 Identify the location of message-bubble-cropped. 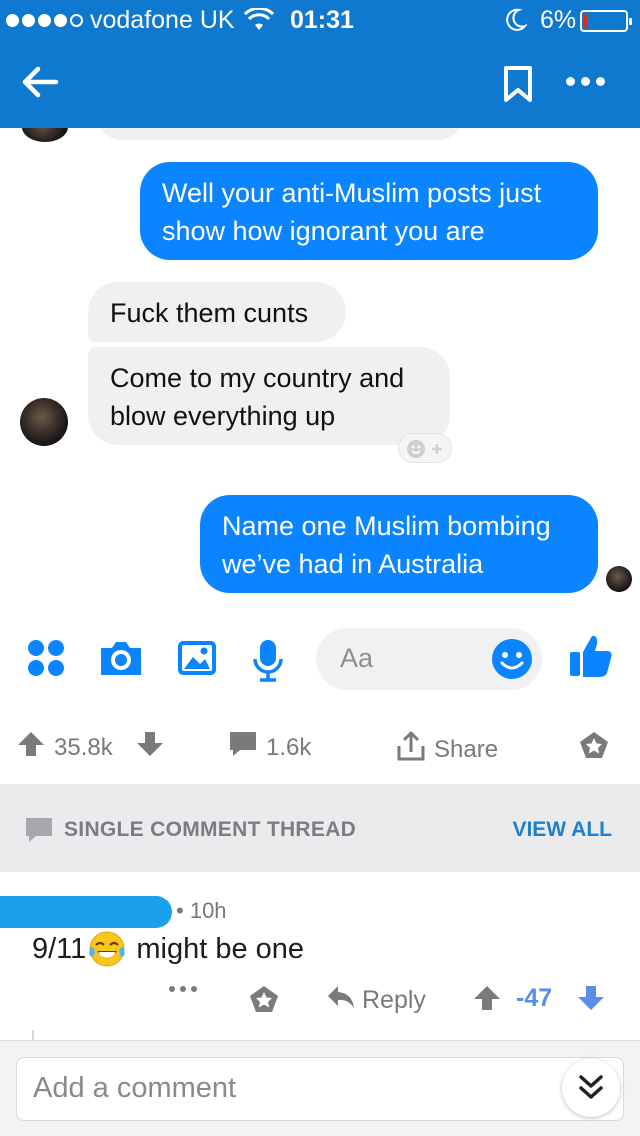
(280, 134).